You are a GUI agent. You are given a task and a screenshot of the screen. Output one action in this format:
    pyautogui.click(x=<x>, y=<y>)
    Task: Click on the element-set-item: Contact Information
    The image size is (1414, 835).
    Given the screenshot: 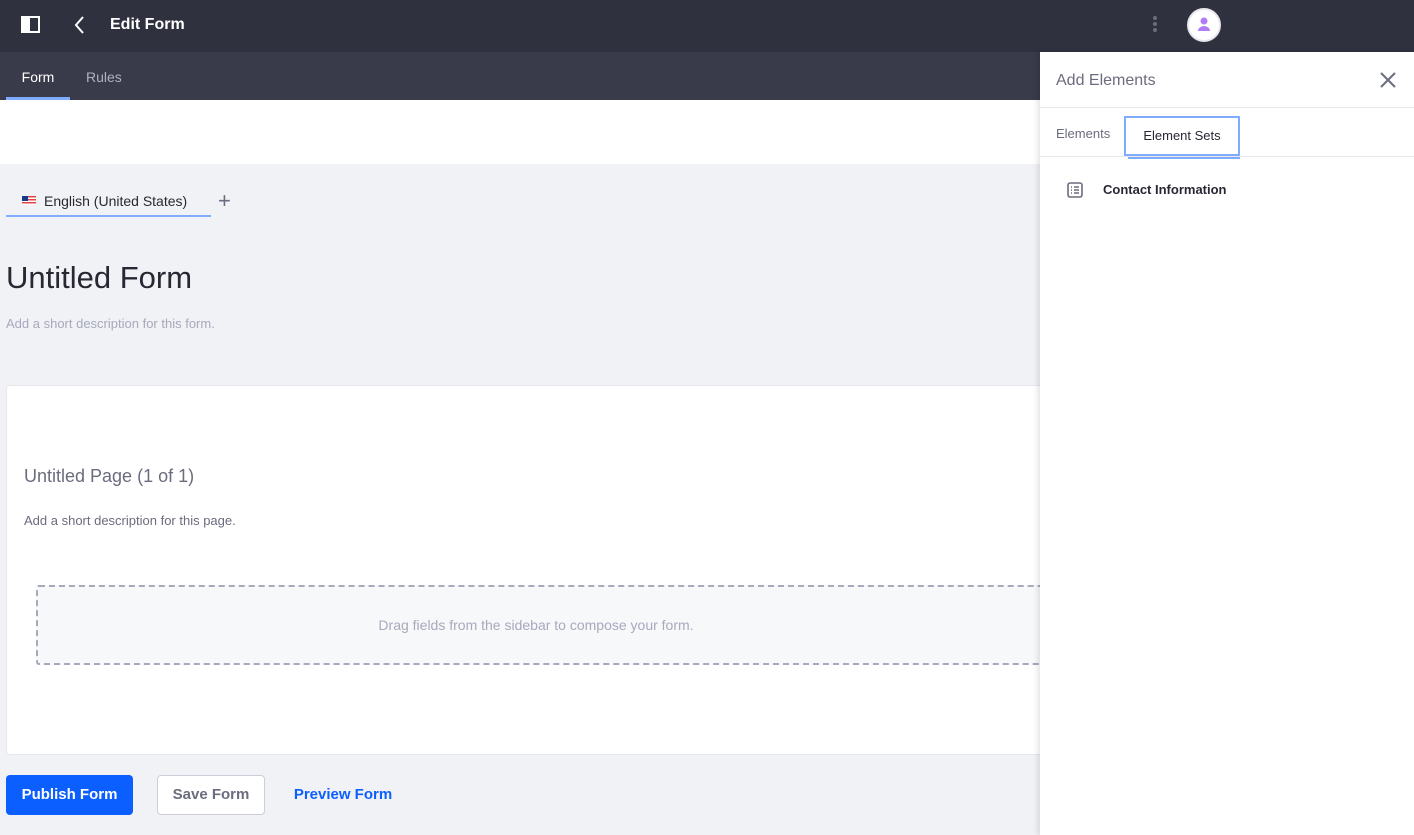 What is the action you would take?
    pyautogui.click(x=1227, y=190)
    